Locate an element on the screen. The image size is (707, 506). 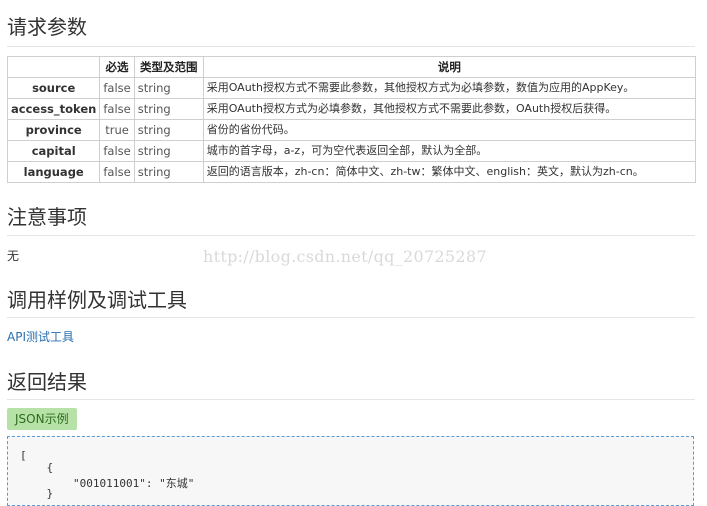
watermark-text: http://blog.csdn.net/qq_20725287 is located at coordinates (345, 256).